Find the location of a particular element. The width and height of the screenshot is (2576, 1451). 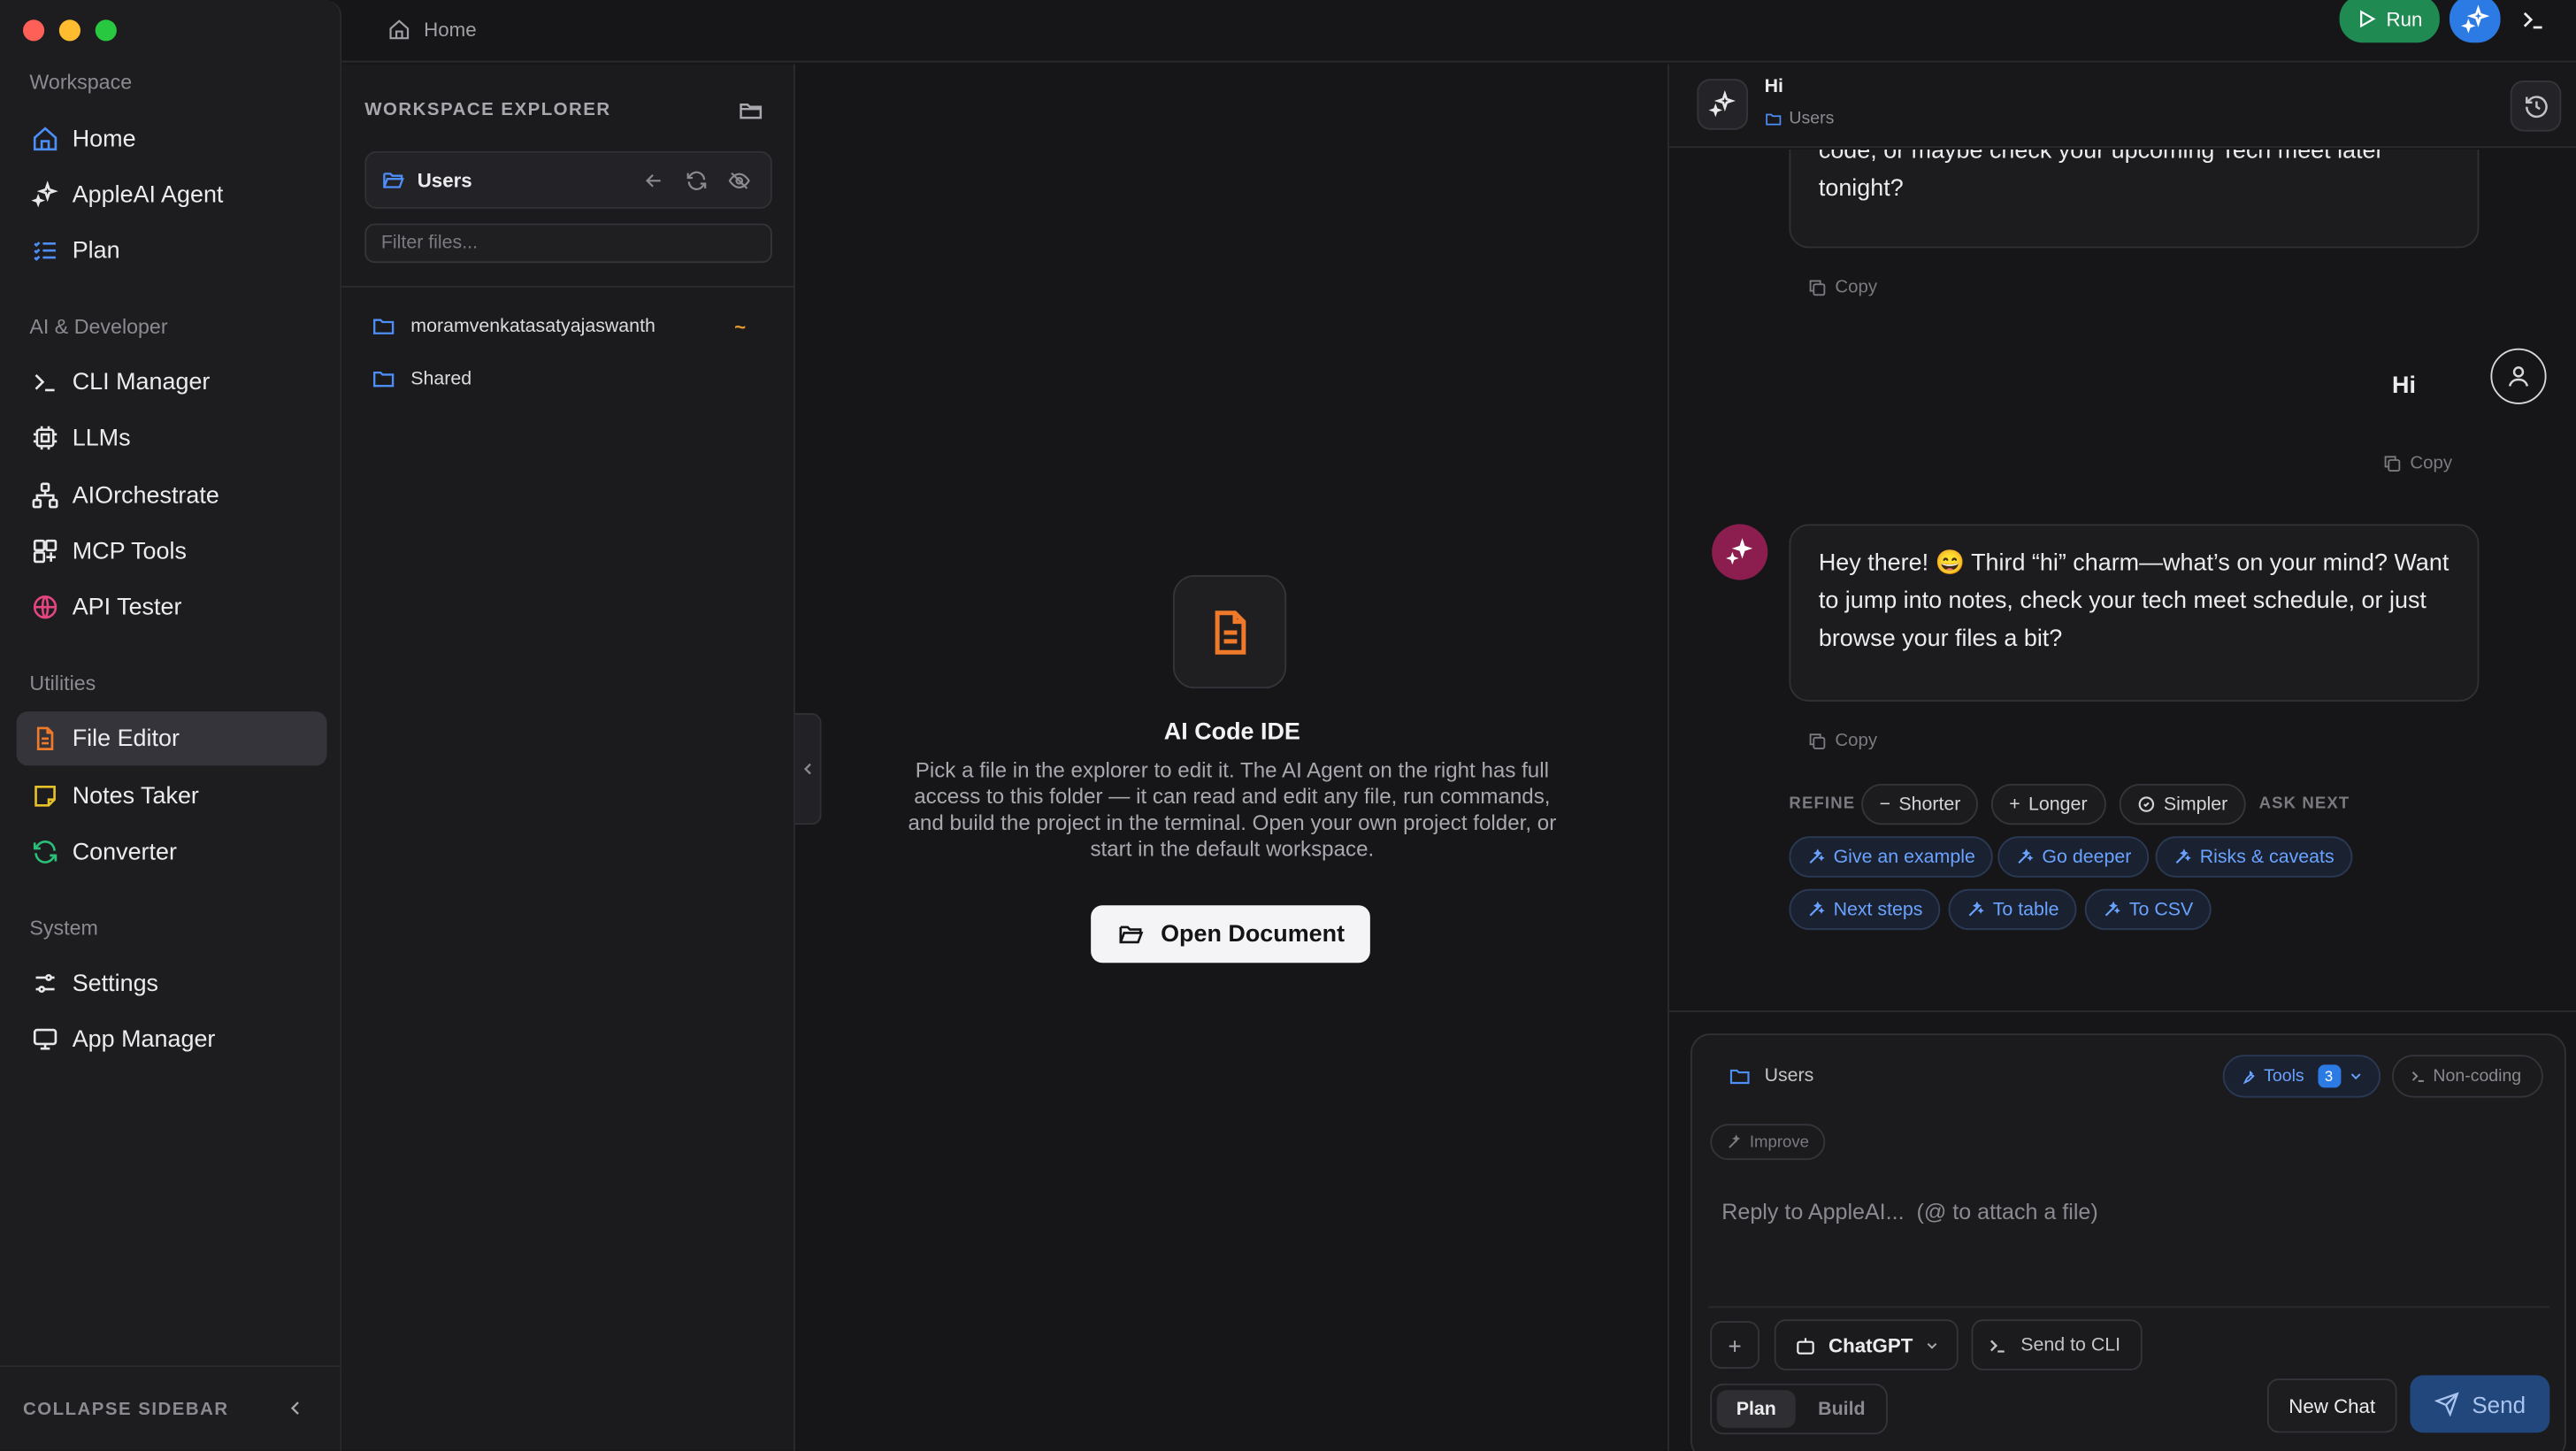

sidebar-item-plan: Plan is located at coordinates (172, 251).